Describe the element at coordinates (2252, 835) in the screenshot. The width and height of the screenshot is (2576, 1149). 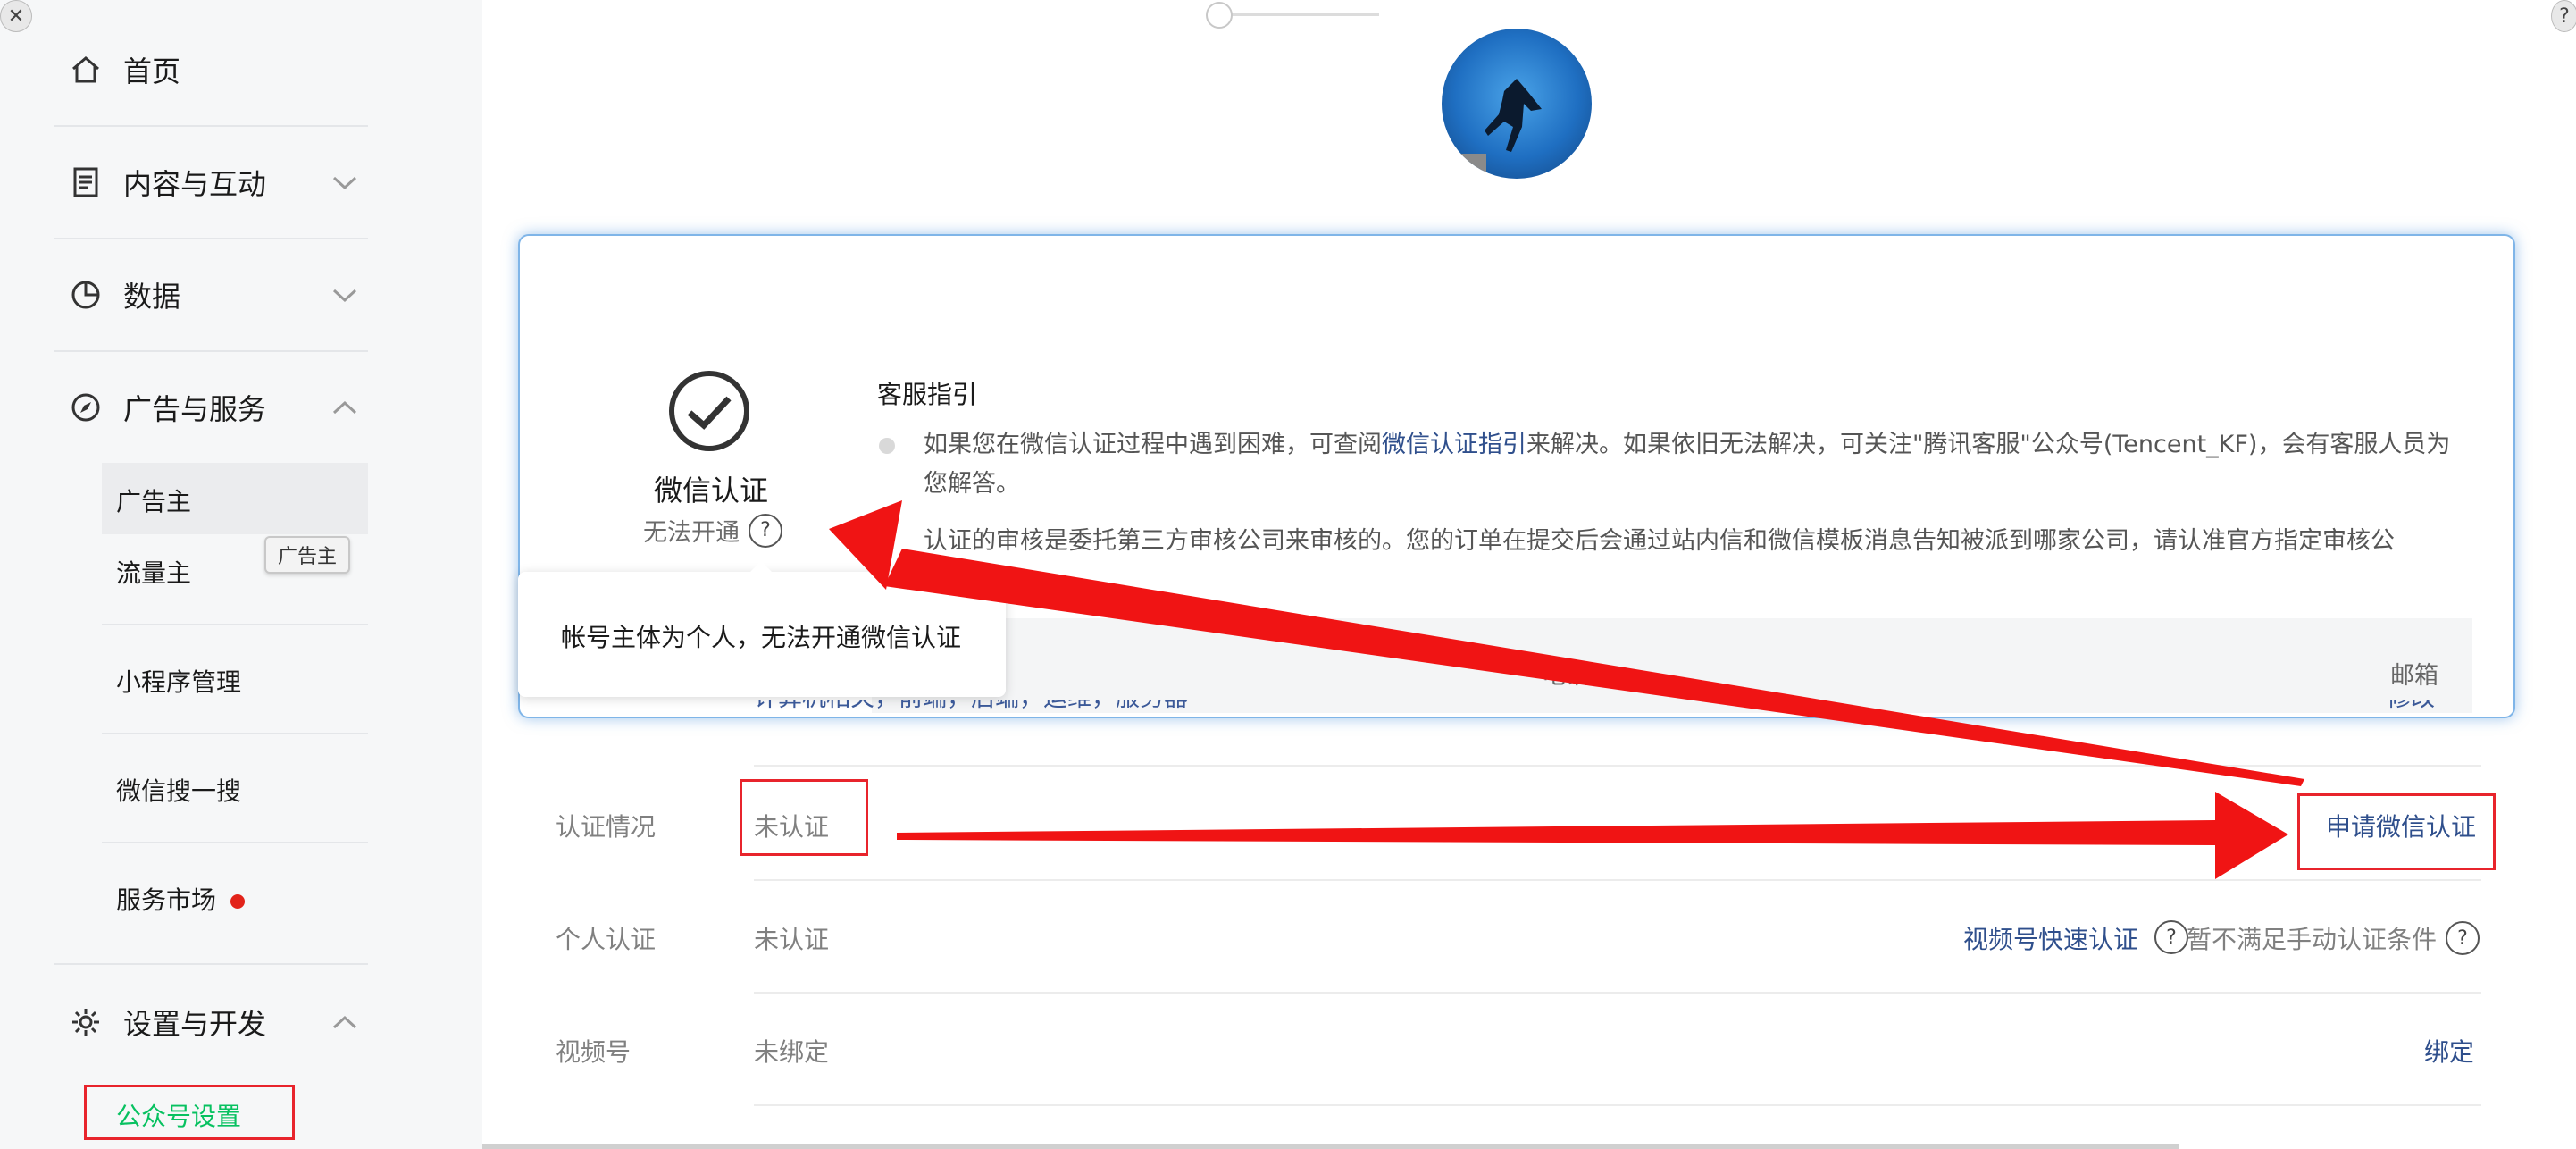
I see `annotation-arrow-head` at that location.